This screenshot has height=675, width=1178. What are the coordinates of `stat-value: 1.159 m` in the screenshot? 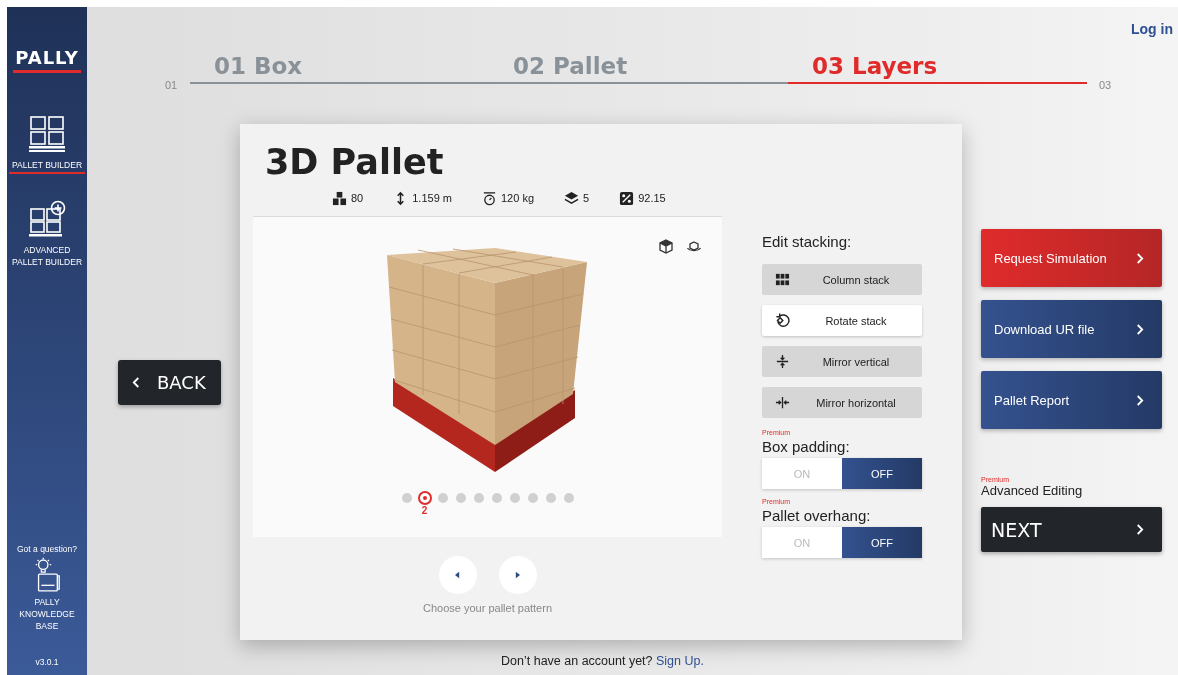 It's located at (432, 198).